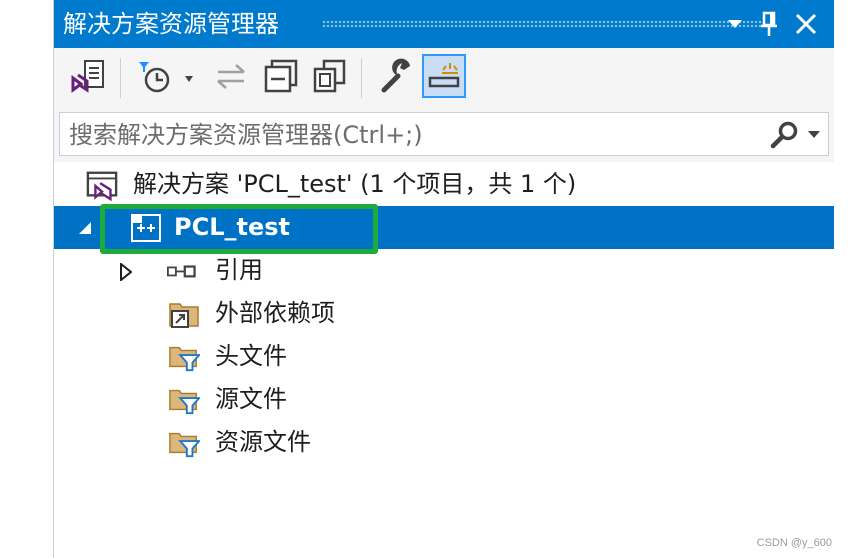 The height and width of the screenshot is (558, 848). What do you see at coordinates (444, 270) in the screenshot?
I see `tree-item-references: 引用` at bounding box center [444, 270].